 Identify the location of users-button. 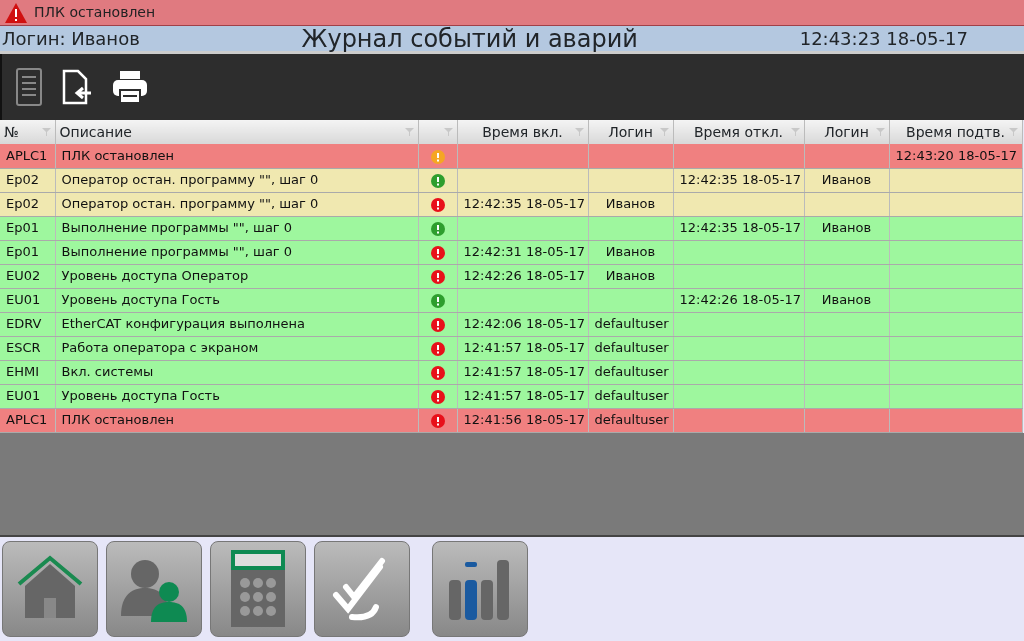
(154, 589).